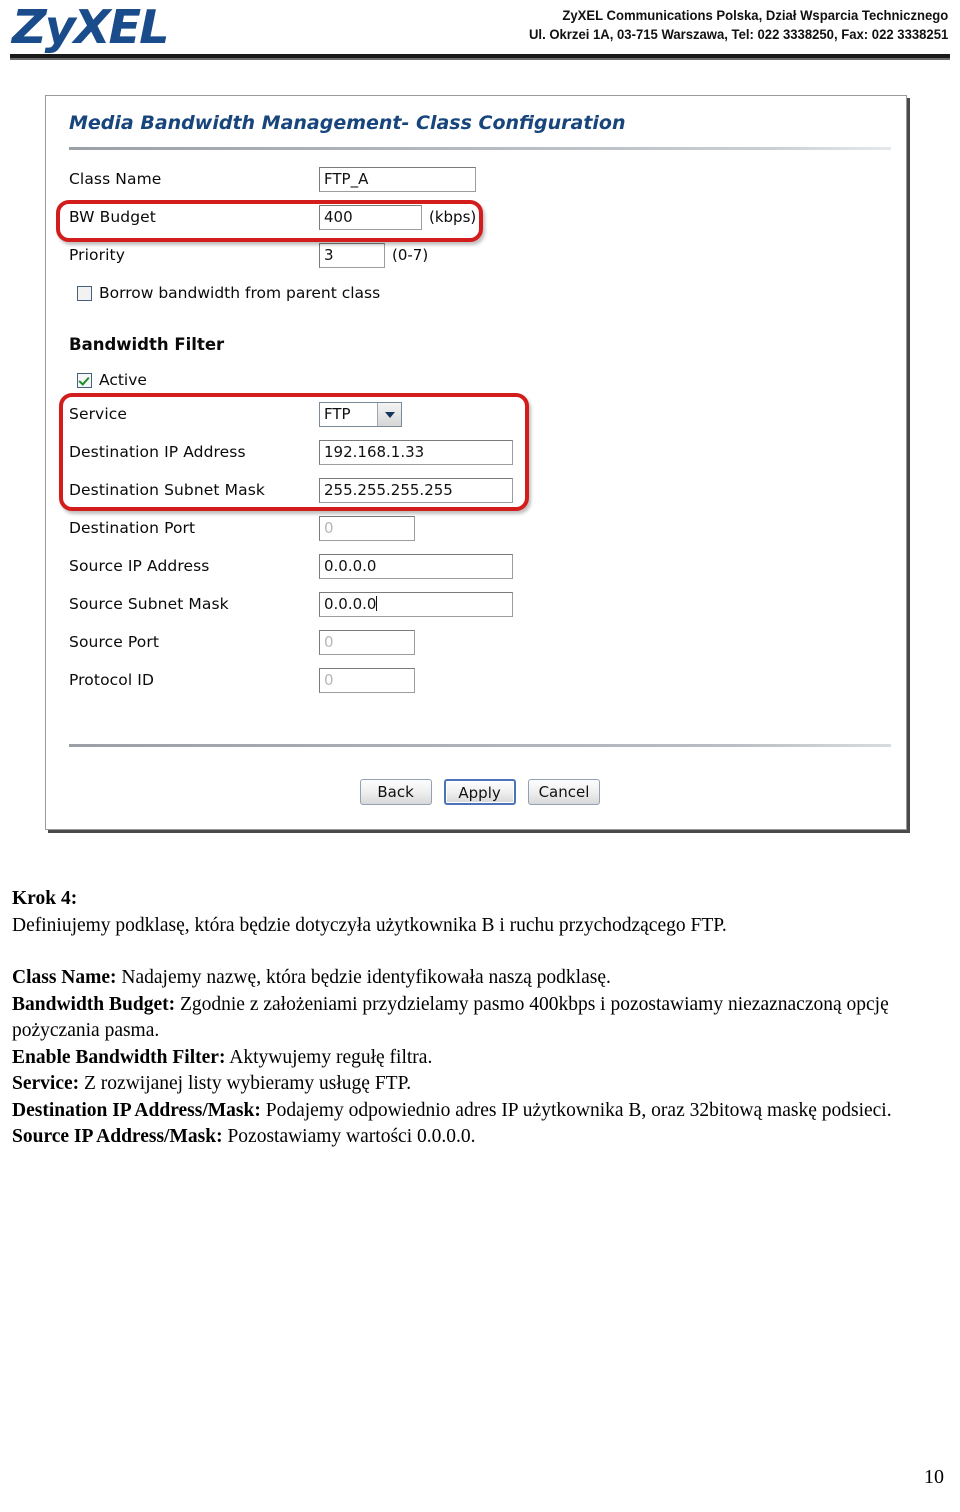 Image resolution: width=960 pixels, height=1512 pixels. Describe the element at coordinates (416, 566) in the screenshot. I see `source-ip-input: 0.0.0.0` at that location.